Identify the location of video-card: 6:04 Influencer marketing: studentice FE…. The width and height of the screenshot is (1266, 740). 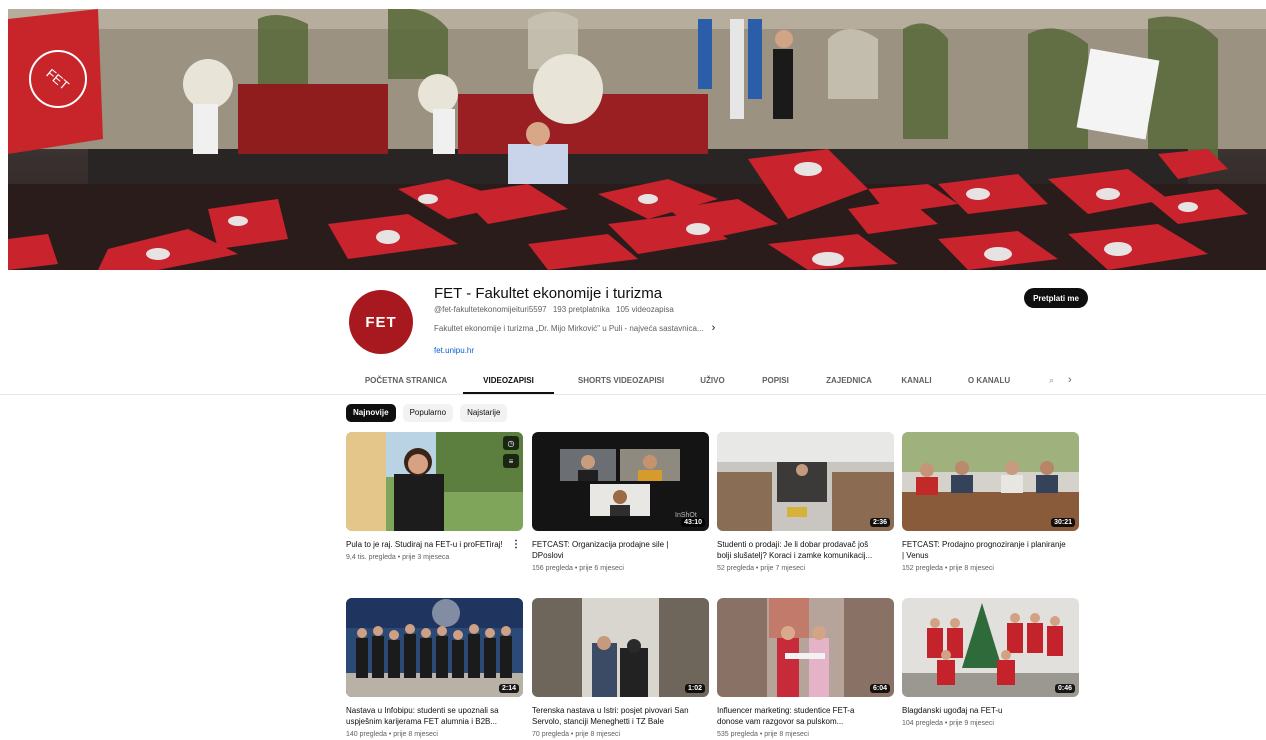
(805, 668).